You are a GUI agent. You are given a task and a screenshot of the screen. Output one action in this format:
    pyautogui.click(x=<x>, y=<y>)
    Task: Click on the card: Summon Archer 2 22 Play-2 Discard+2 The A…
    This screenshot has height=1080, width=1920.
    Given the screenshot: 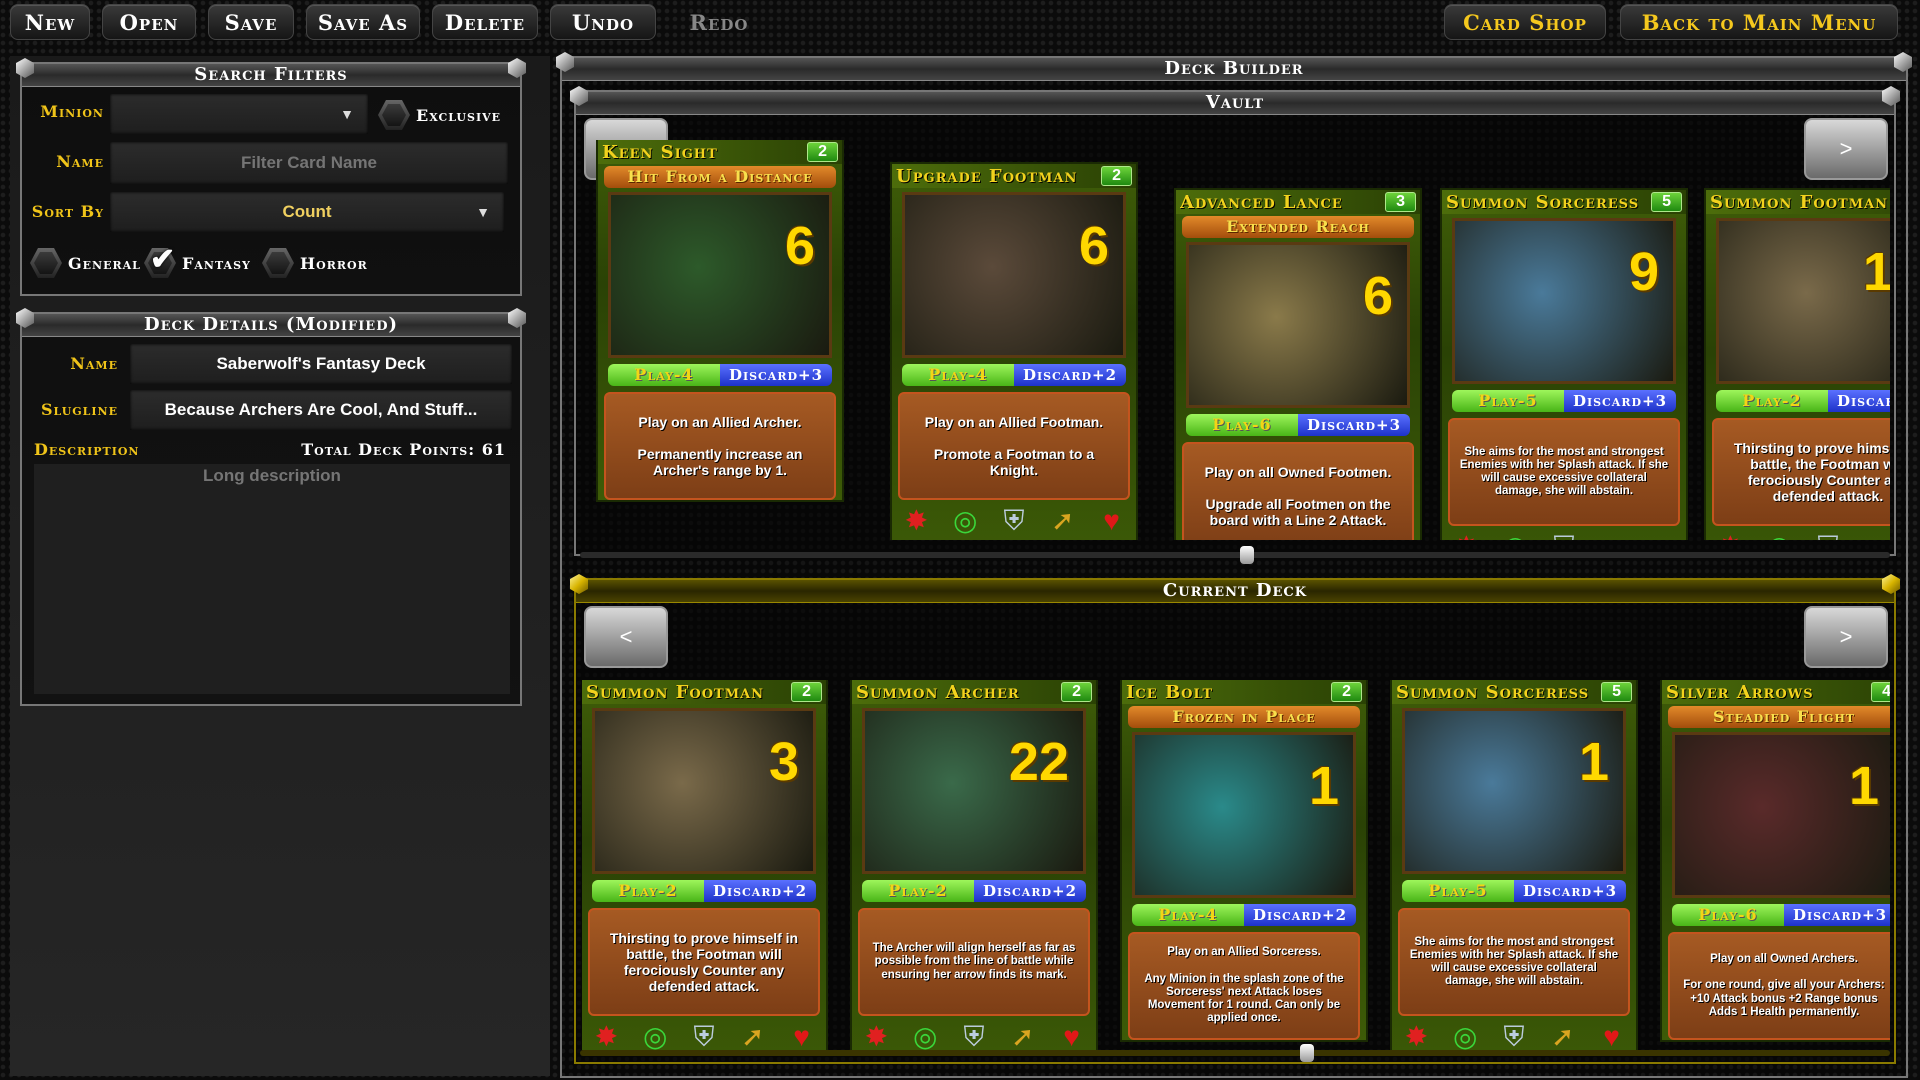 What is the action you would take?
    pyautogui.click(x=974, y=865)
    